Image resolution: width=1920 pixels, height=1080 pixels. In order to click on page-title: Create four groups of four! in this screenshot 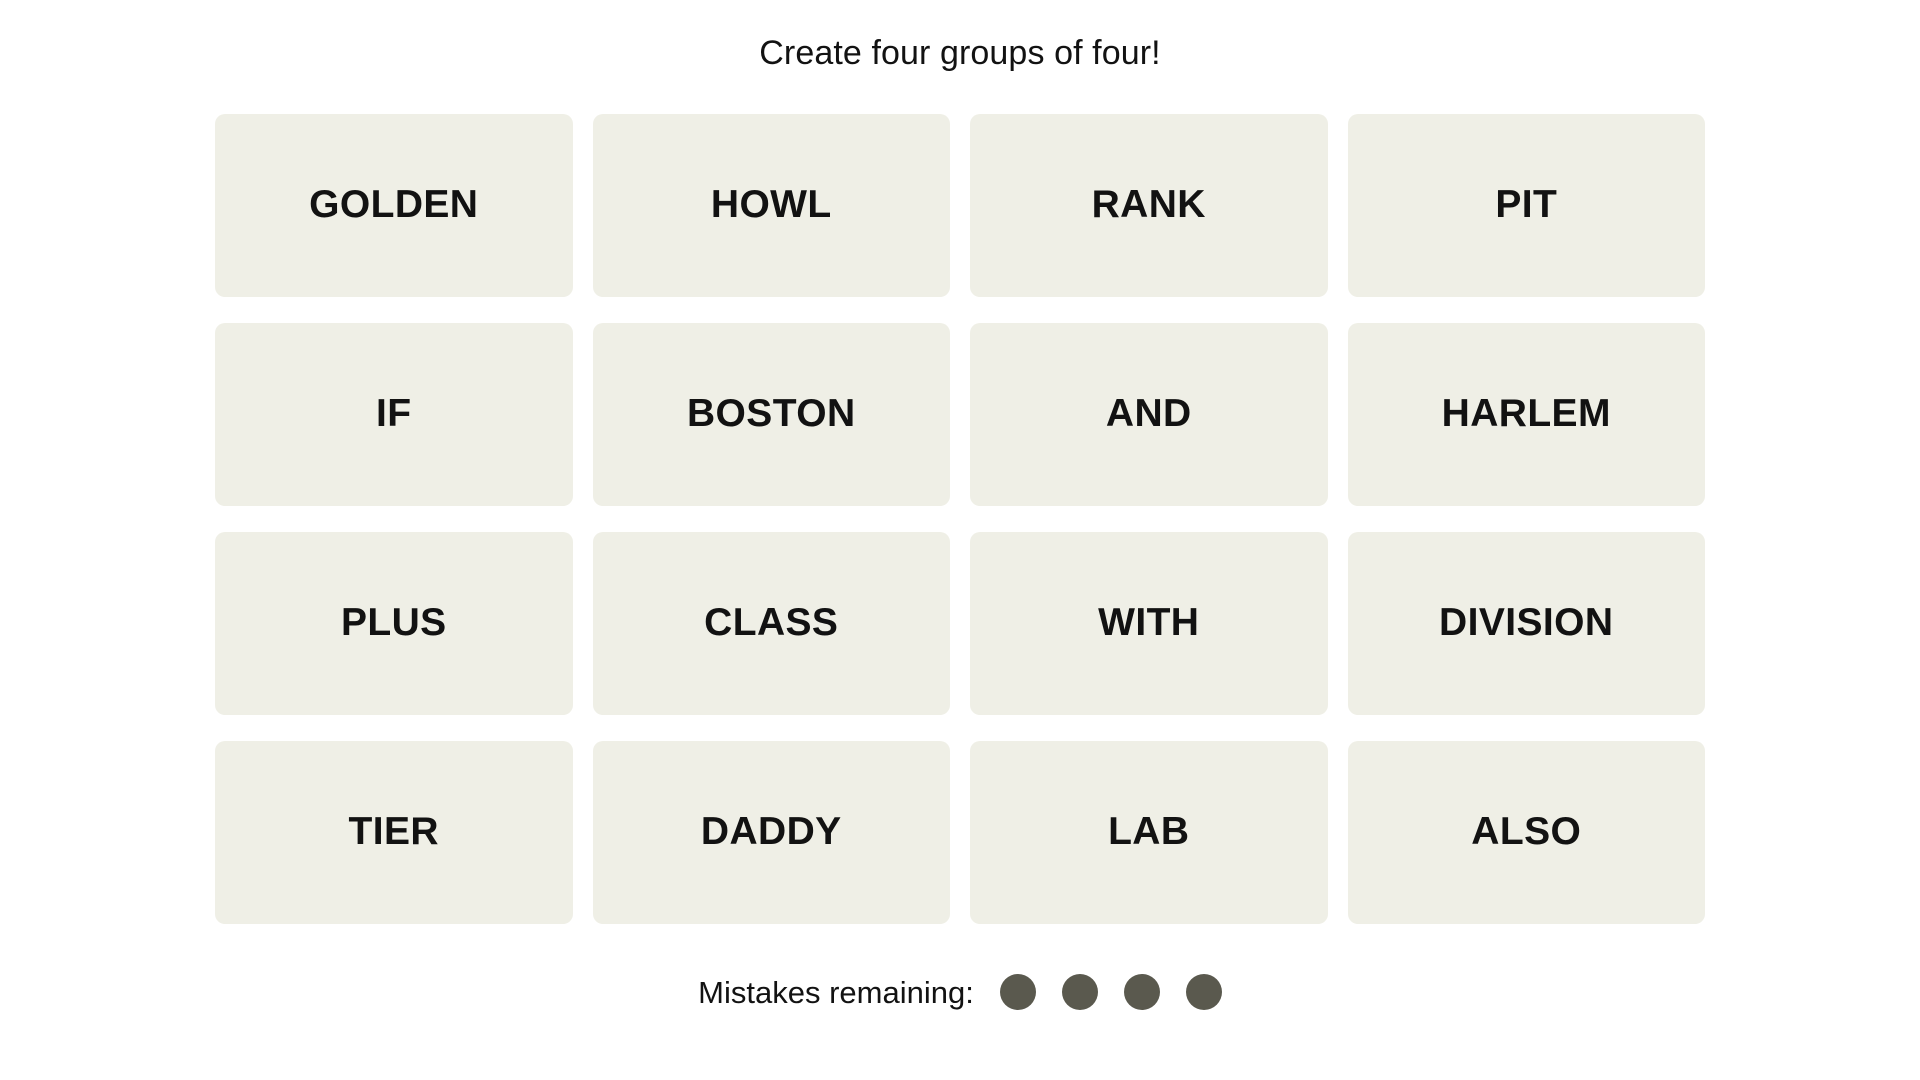, I will do `click(960, 53)`.